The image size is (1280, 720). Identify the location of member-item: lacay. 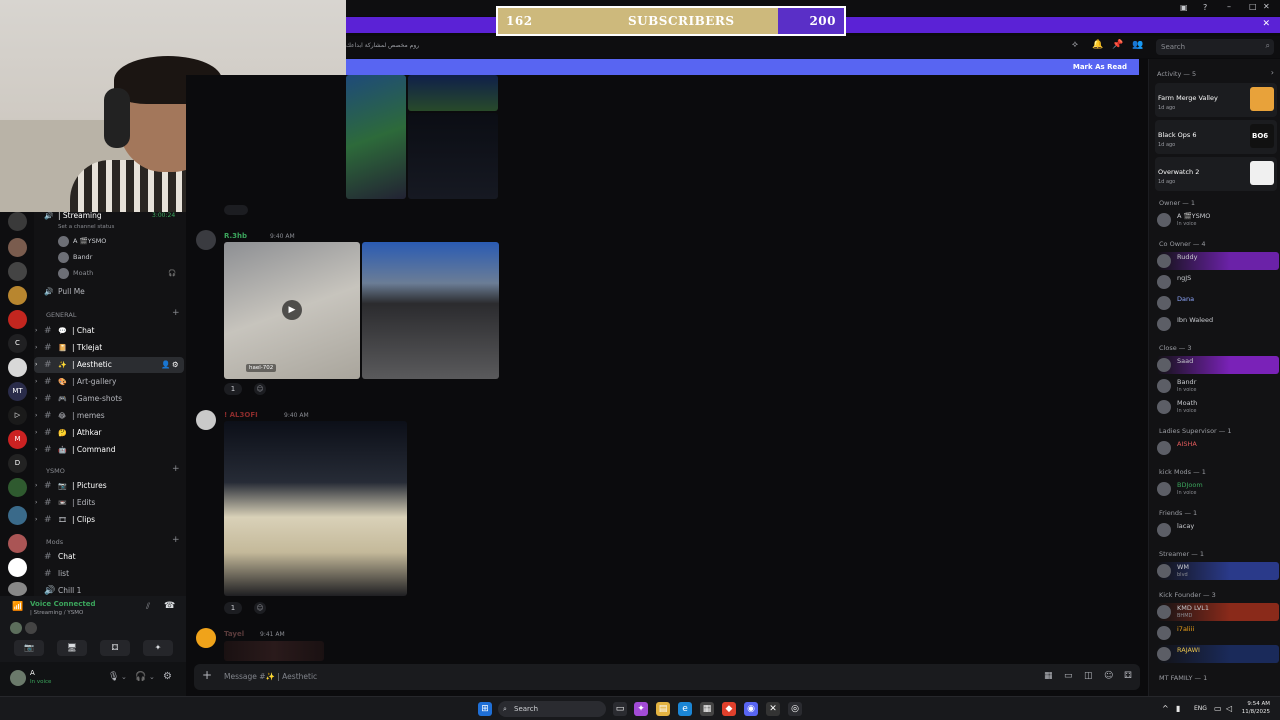
(1218, 530).